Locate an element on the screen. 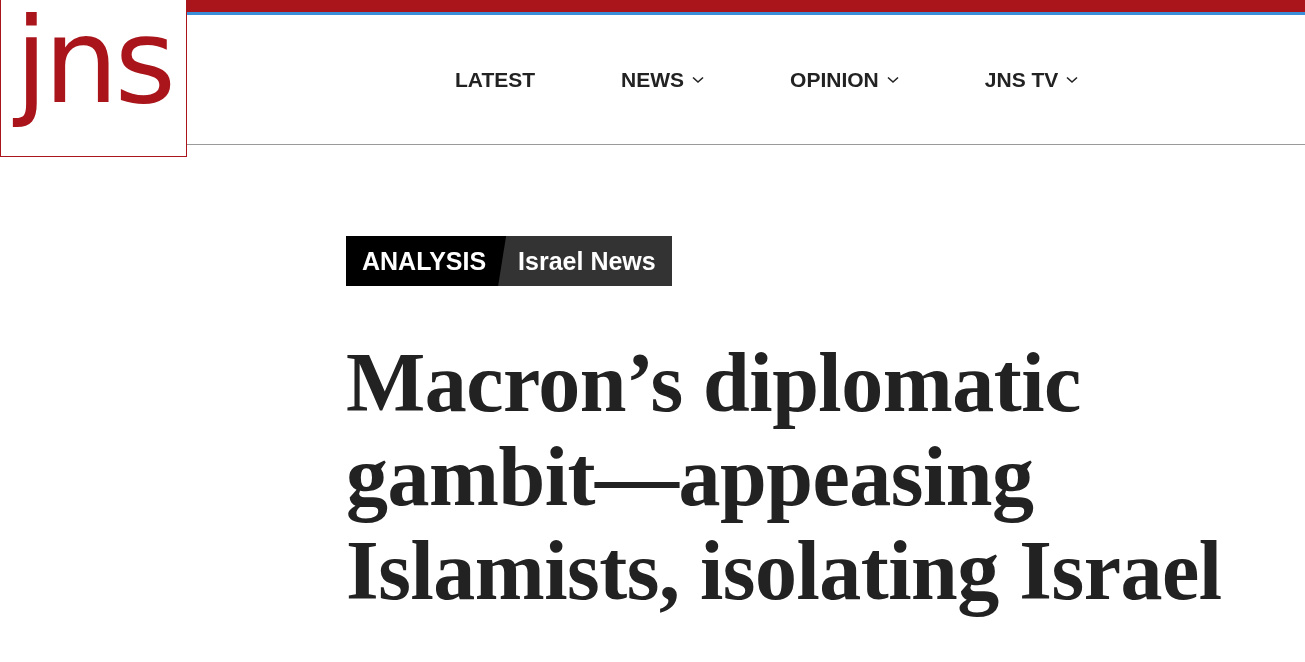 The height and width of the screenshot is (662, 1305). nav-link: JNS TV is located at coordinates (1031, 79).